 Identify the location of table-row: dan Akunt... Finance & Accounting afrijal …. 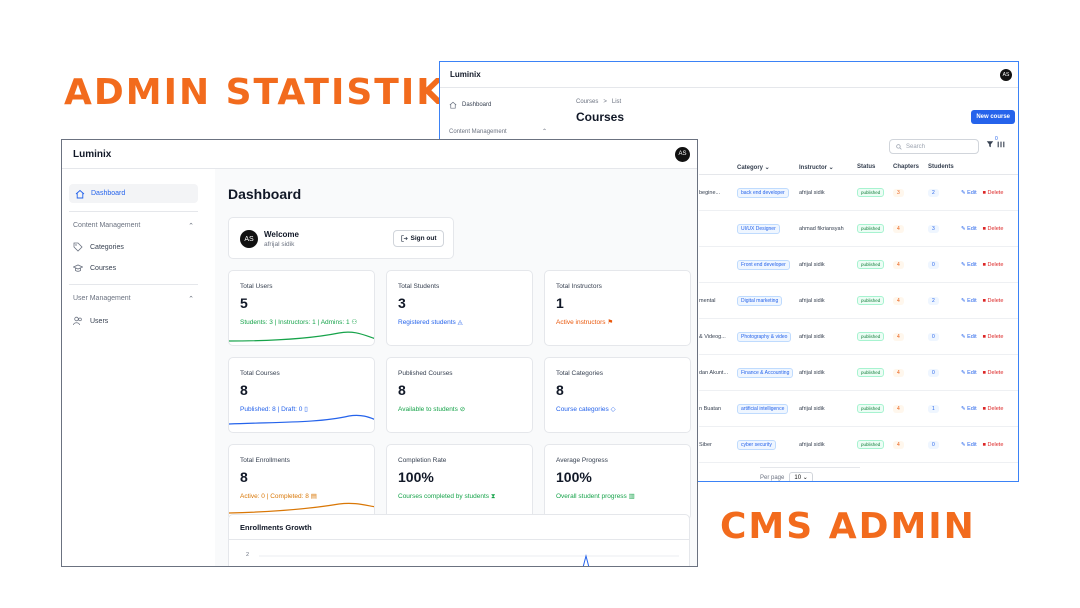
(858, 373).